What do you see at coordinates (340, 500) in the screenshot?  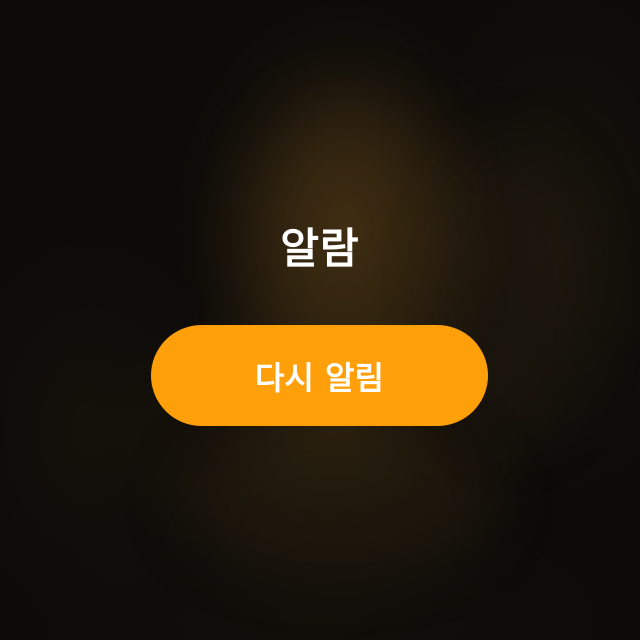 I see `background-photo-blur` at bounding box center [340, 500].